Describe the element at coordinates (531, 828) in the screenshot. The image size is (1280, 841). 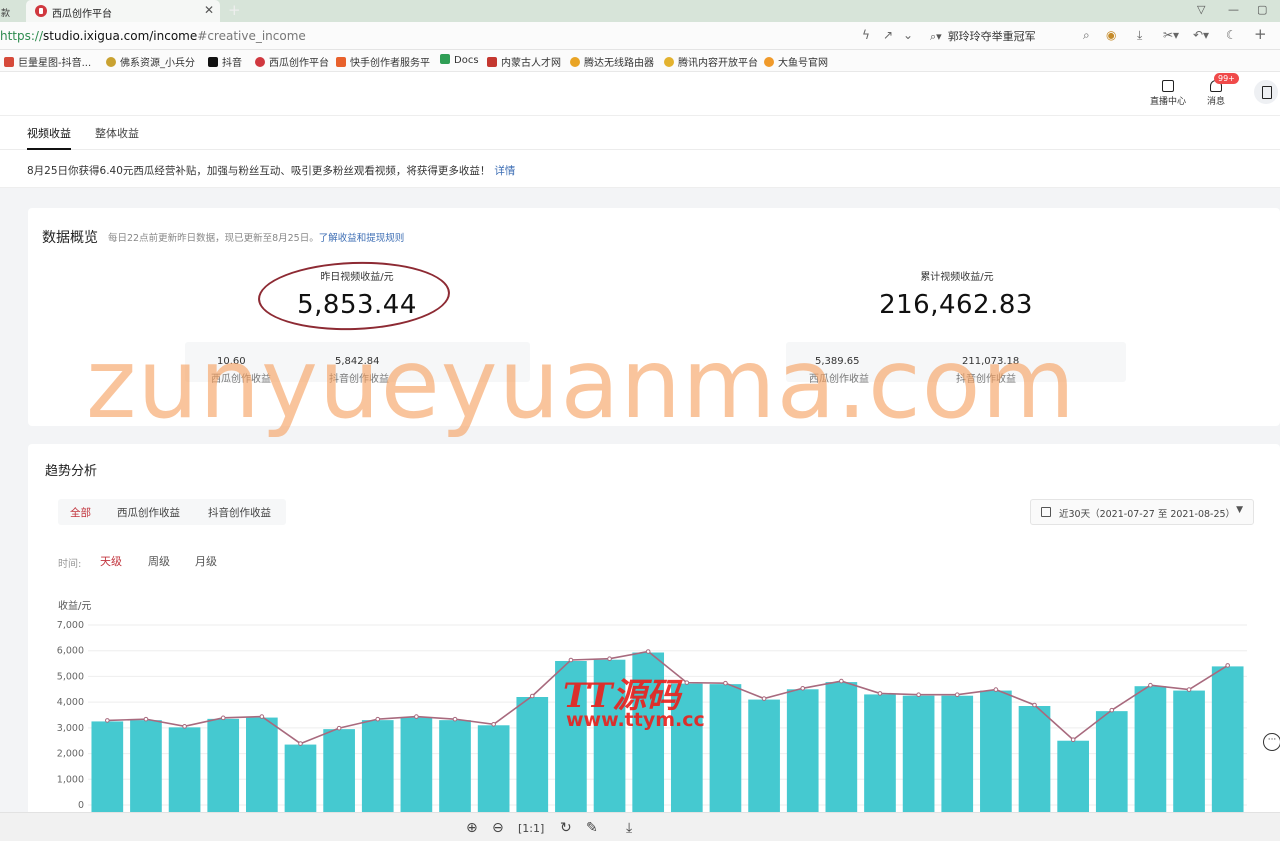
I see `actual-size-icon: [1:1]` at that location.